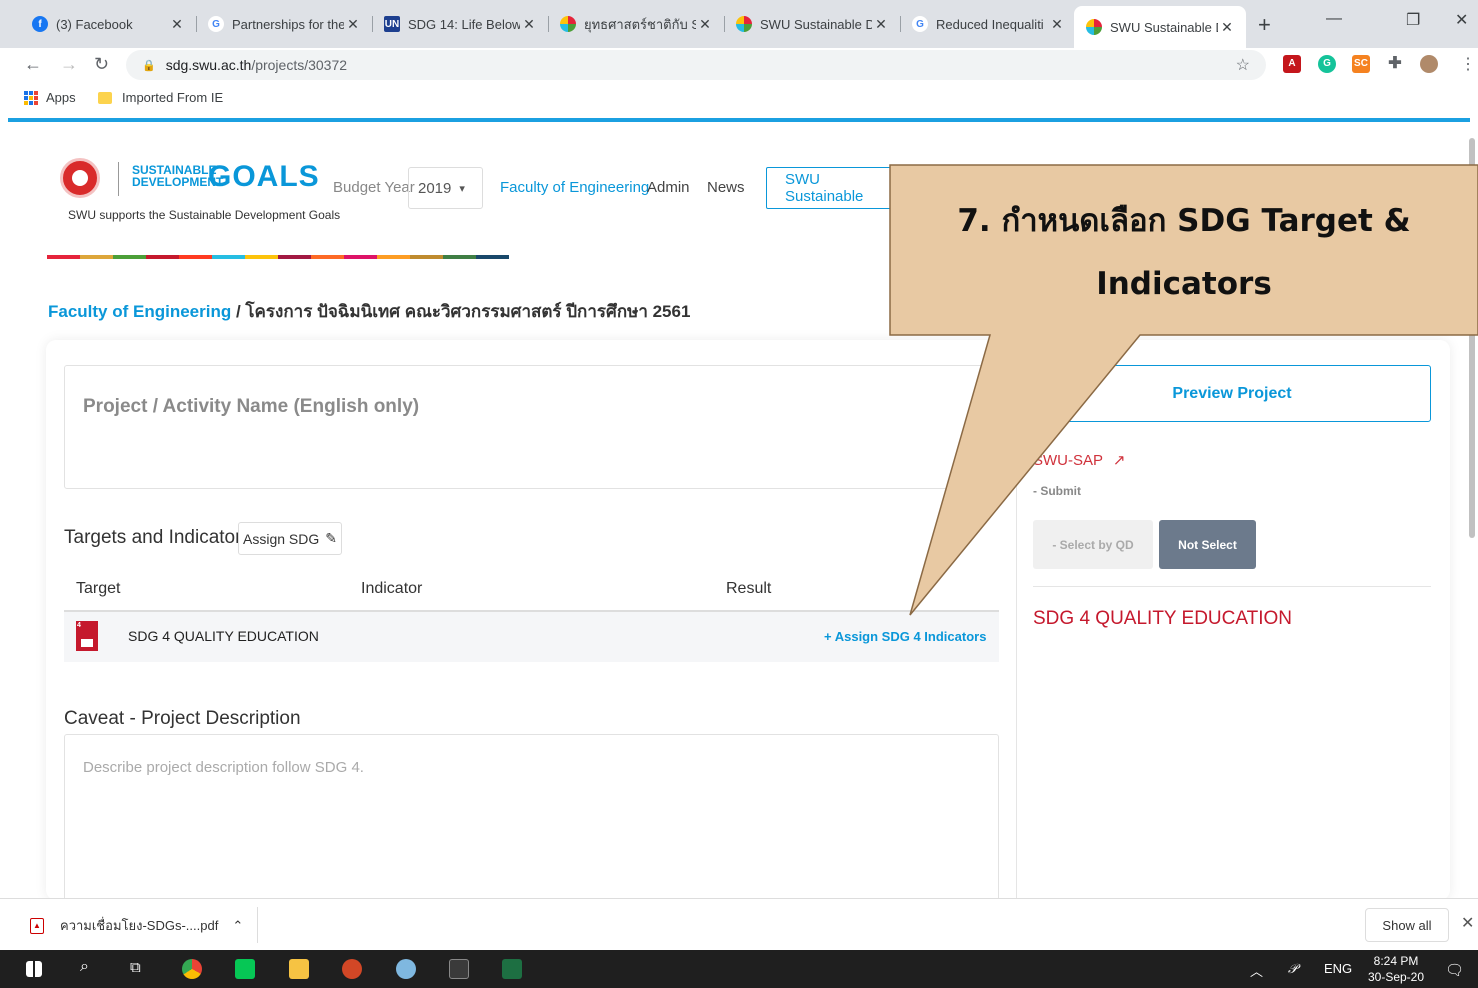 The height and width of the screenshot is (988, 1478). What do you see at coordinates (84, 967) in the screenshot?
I see `search-icon: ⌕` at bounding box center [84, 967].